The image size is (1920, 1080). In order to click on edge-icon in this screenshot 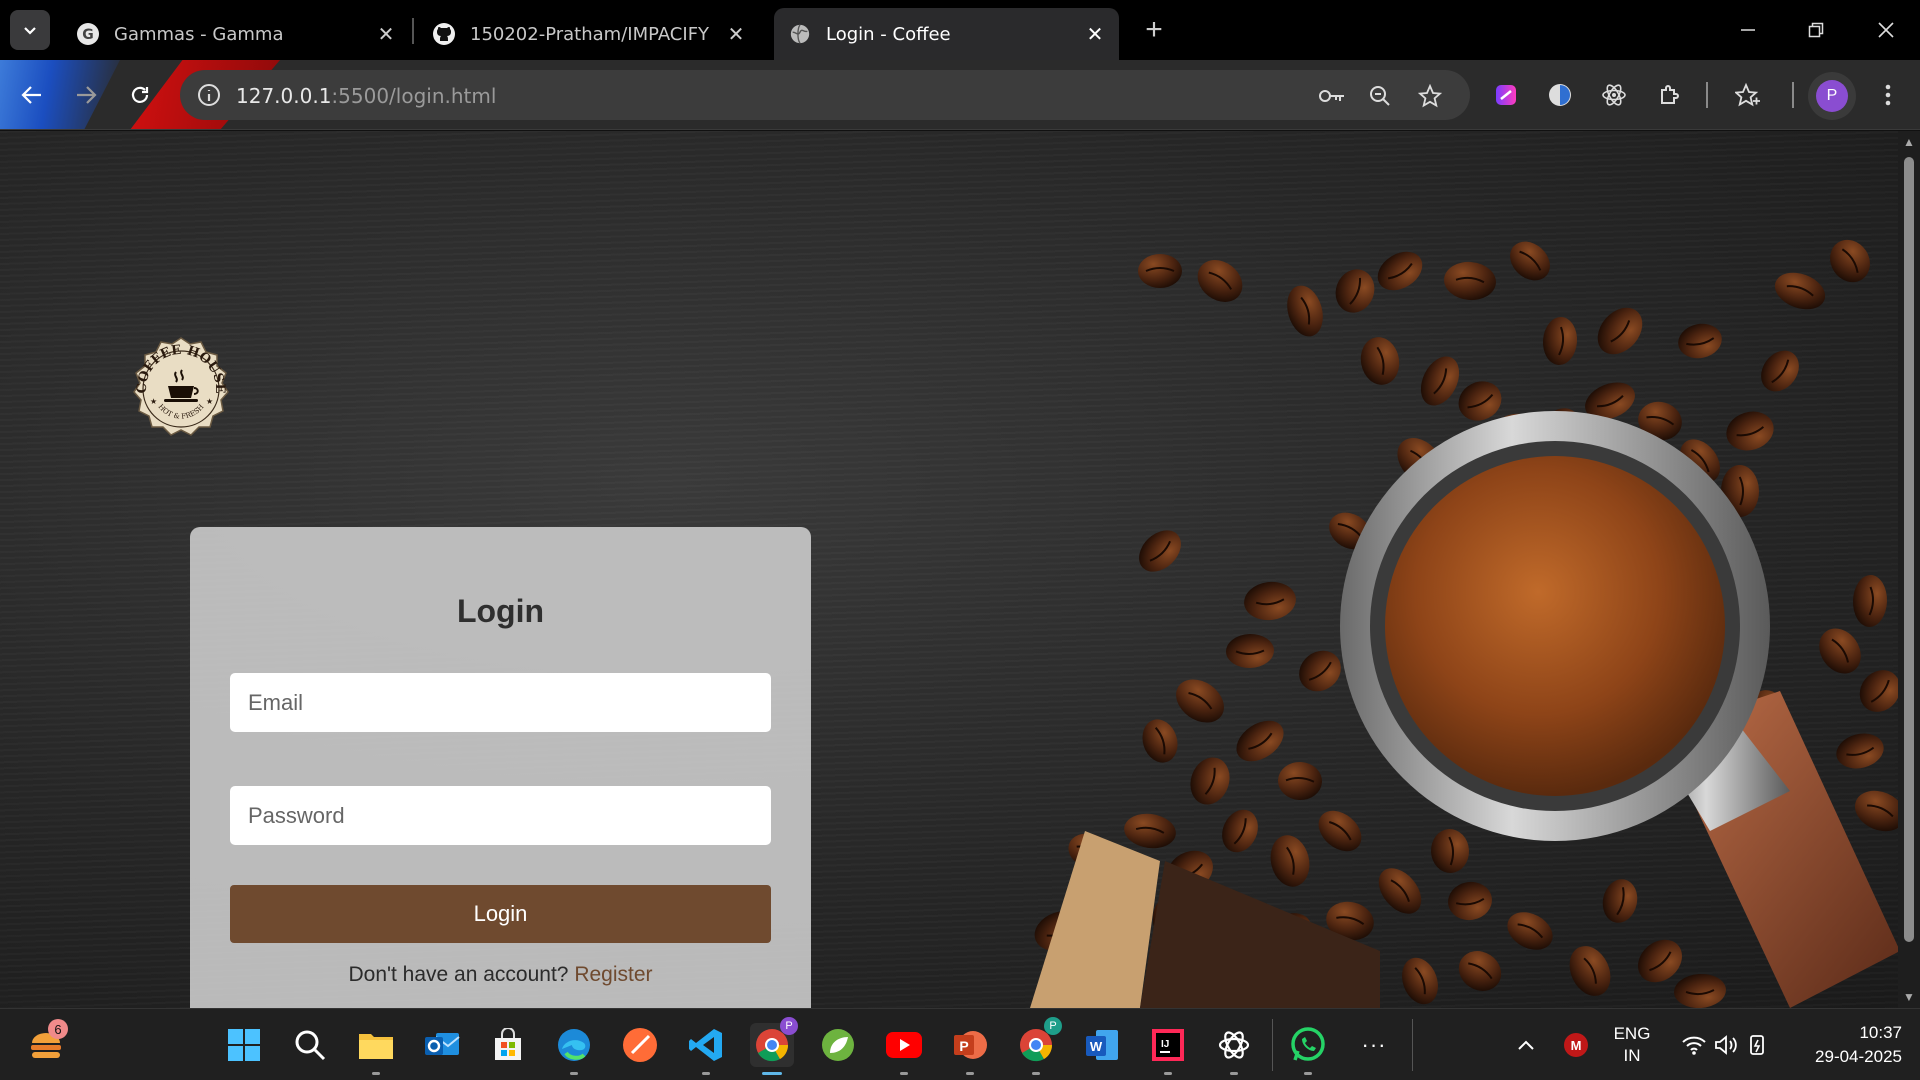, I will do `click(574, 1045)`.